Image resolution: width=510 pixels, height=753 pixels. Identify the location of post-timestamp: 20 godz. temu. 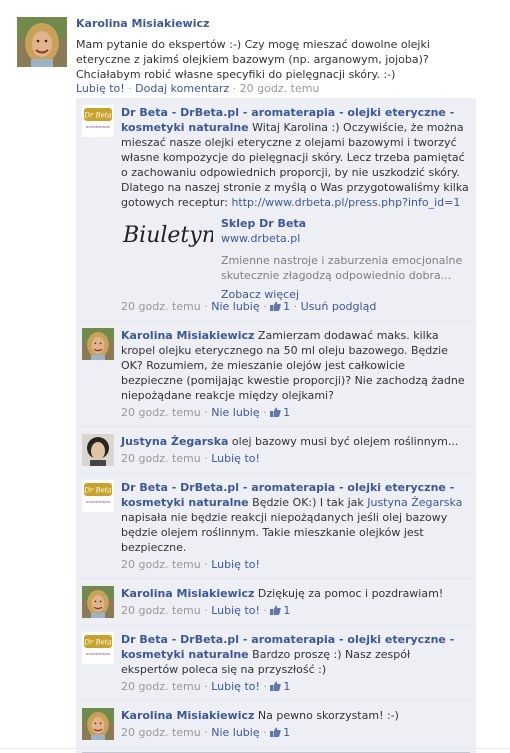
(279, 88).